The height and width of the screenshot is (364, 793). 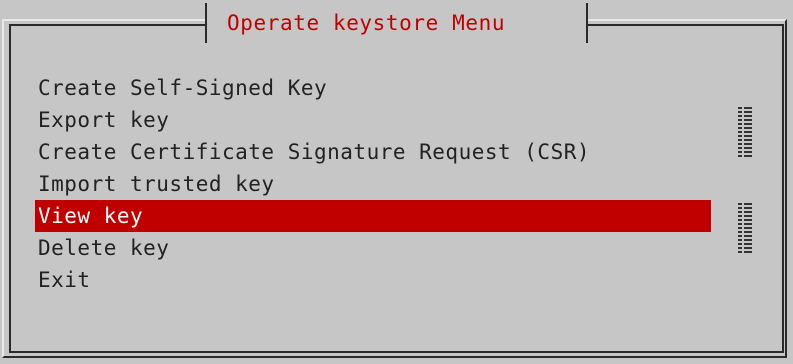 I want to click on dialog-title-panel: Operate keystore Menu, so click(x=396, y=23).